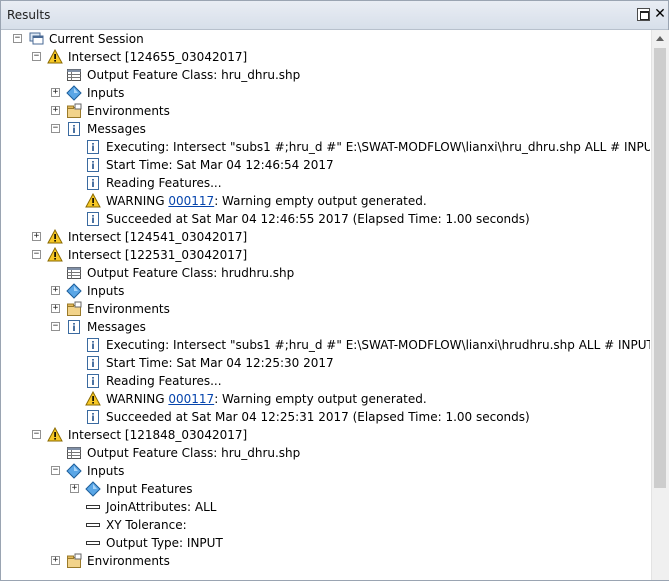 Image resolution: width=669 pixels, height=581 pixels. I want to click on tree-node-label: Intersect [124541_03042017], so click(158, 237).